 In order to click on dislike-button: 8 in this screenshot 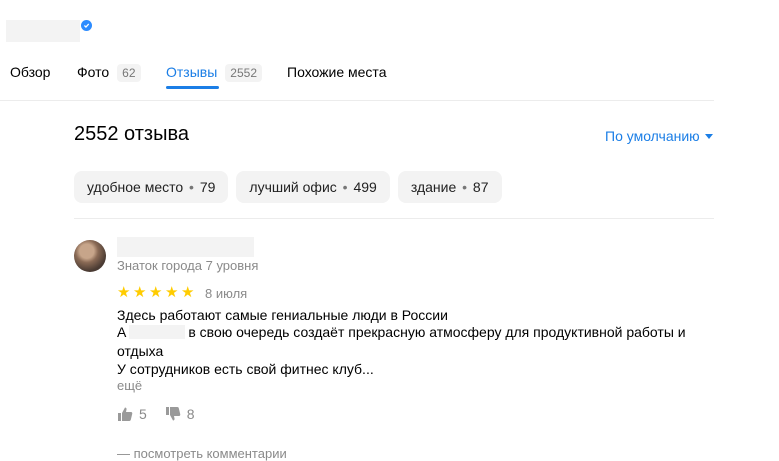, I will do `click(180, 414)`.